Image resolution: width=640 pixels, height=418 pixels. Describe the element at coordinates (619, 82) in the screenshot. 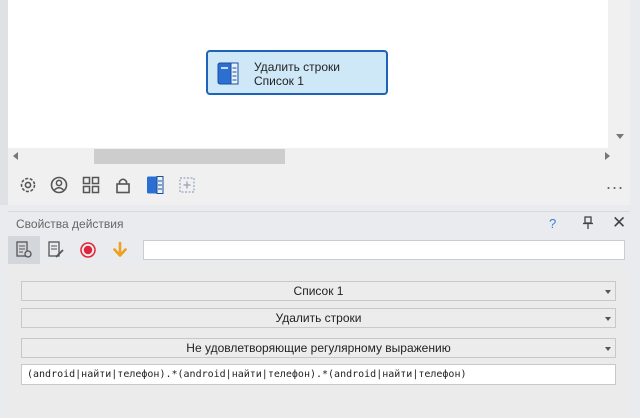

I see `vertical-scrollbar` at that location.